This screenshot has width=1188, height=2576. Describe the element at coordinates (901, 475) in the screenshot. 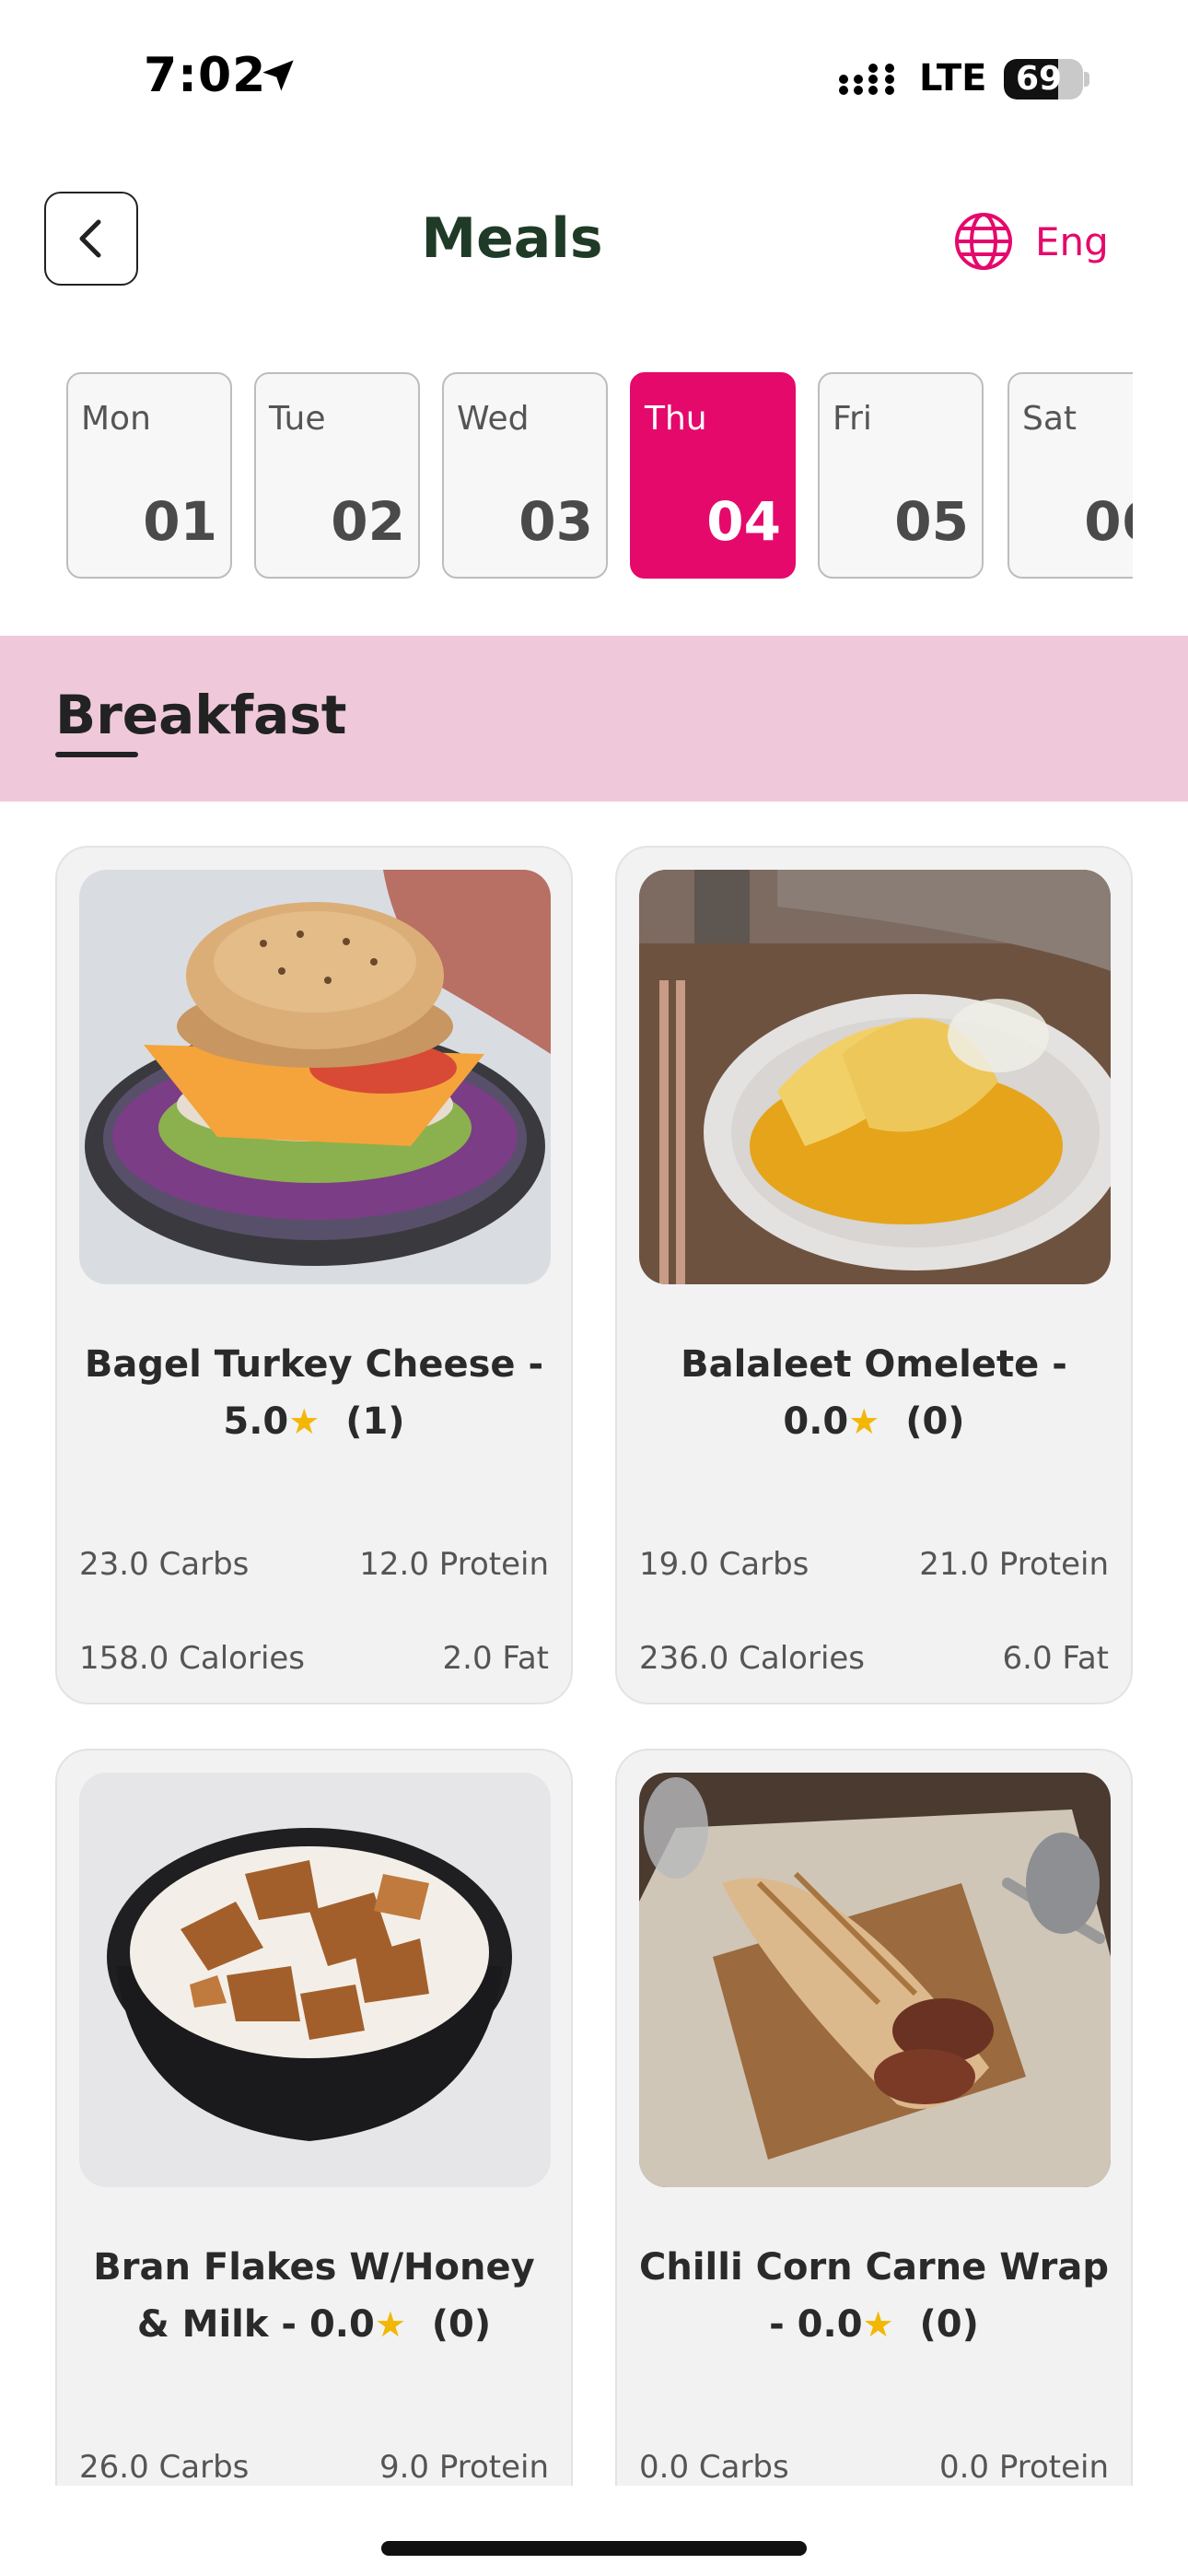

I see `day-card: Fri 05` at that location.